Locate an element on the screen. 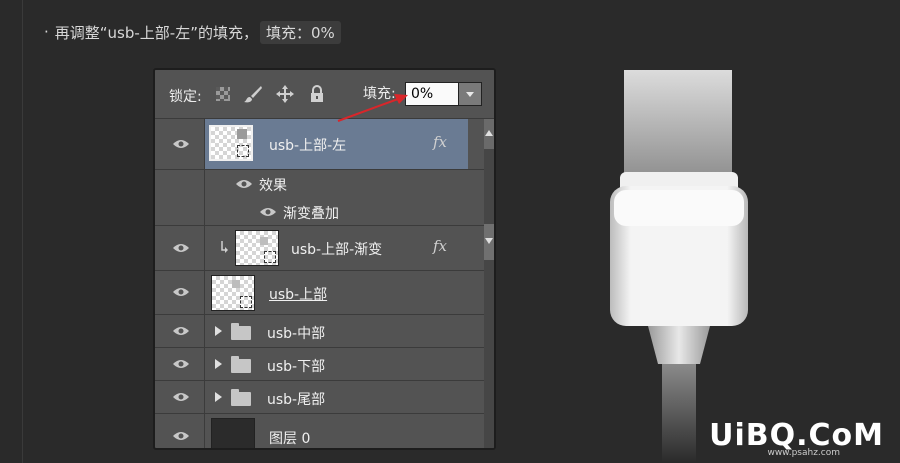  lock-transparent-pixels-icon is located at coordinates (223, 94).